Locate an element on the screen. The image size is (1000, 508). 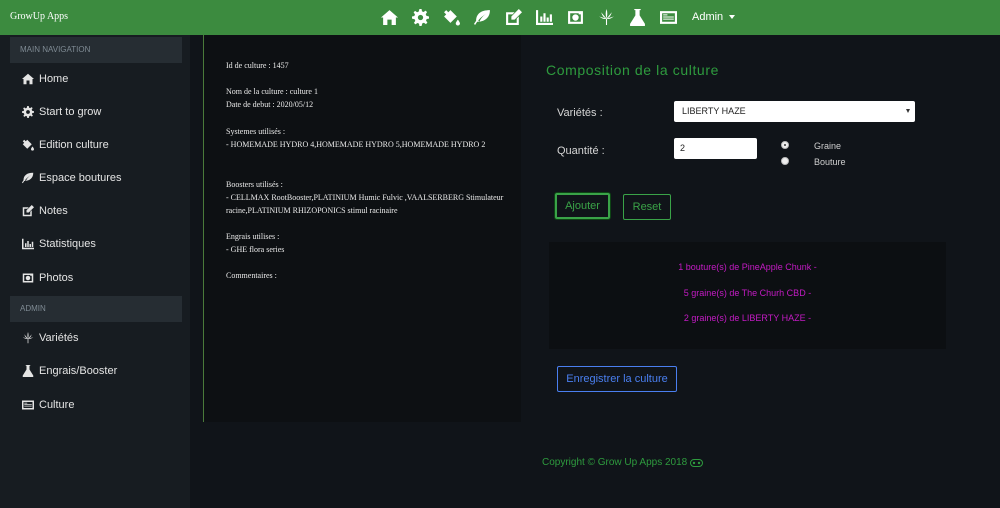
fertilizers-list: - GHE flora series is located at coordinates (255, 249).